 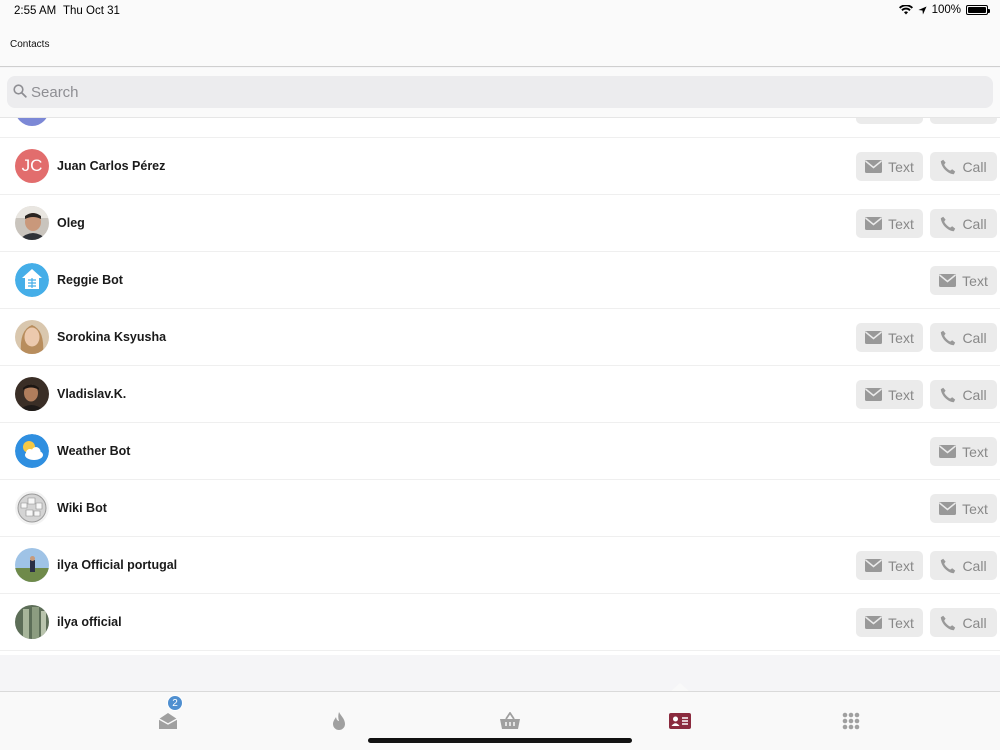 What do you see at coordinates (500, 45) in the screenshot?
I see `nav-header: Contacts` at bounding box center [500, 45].